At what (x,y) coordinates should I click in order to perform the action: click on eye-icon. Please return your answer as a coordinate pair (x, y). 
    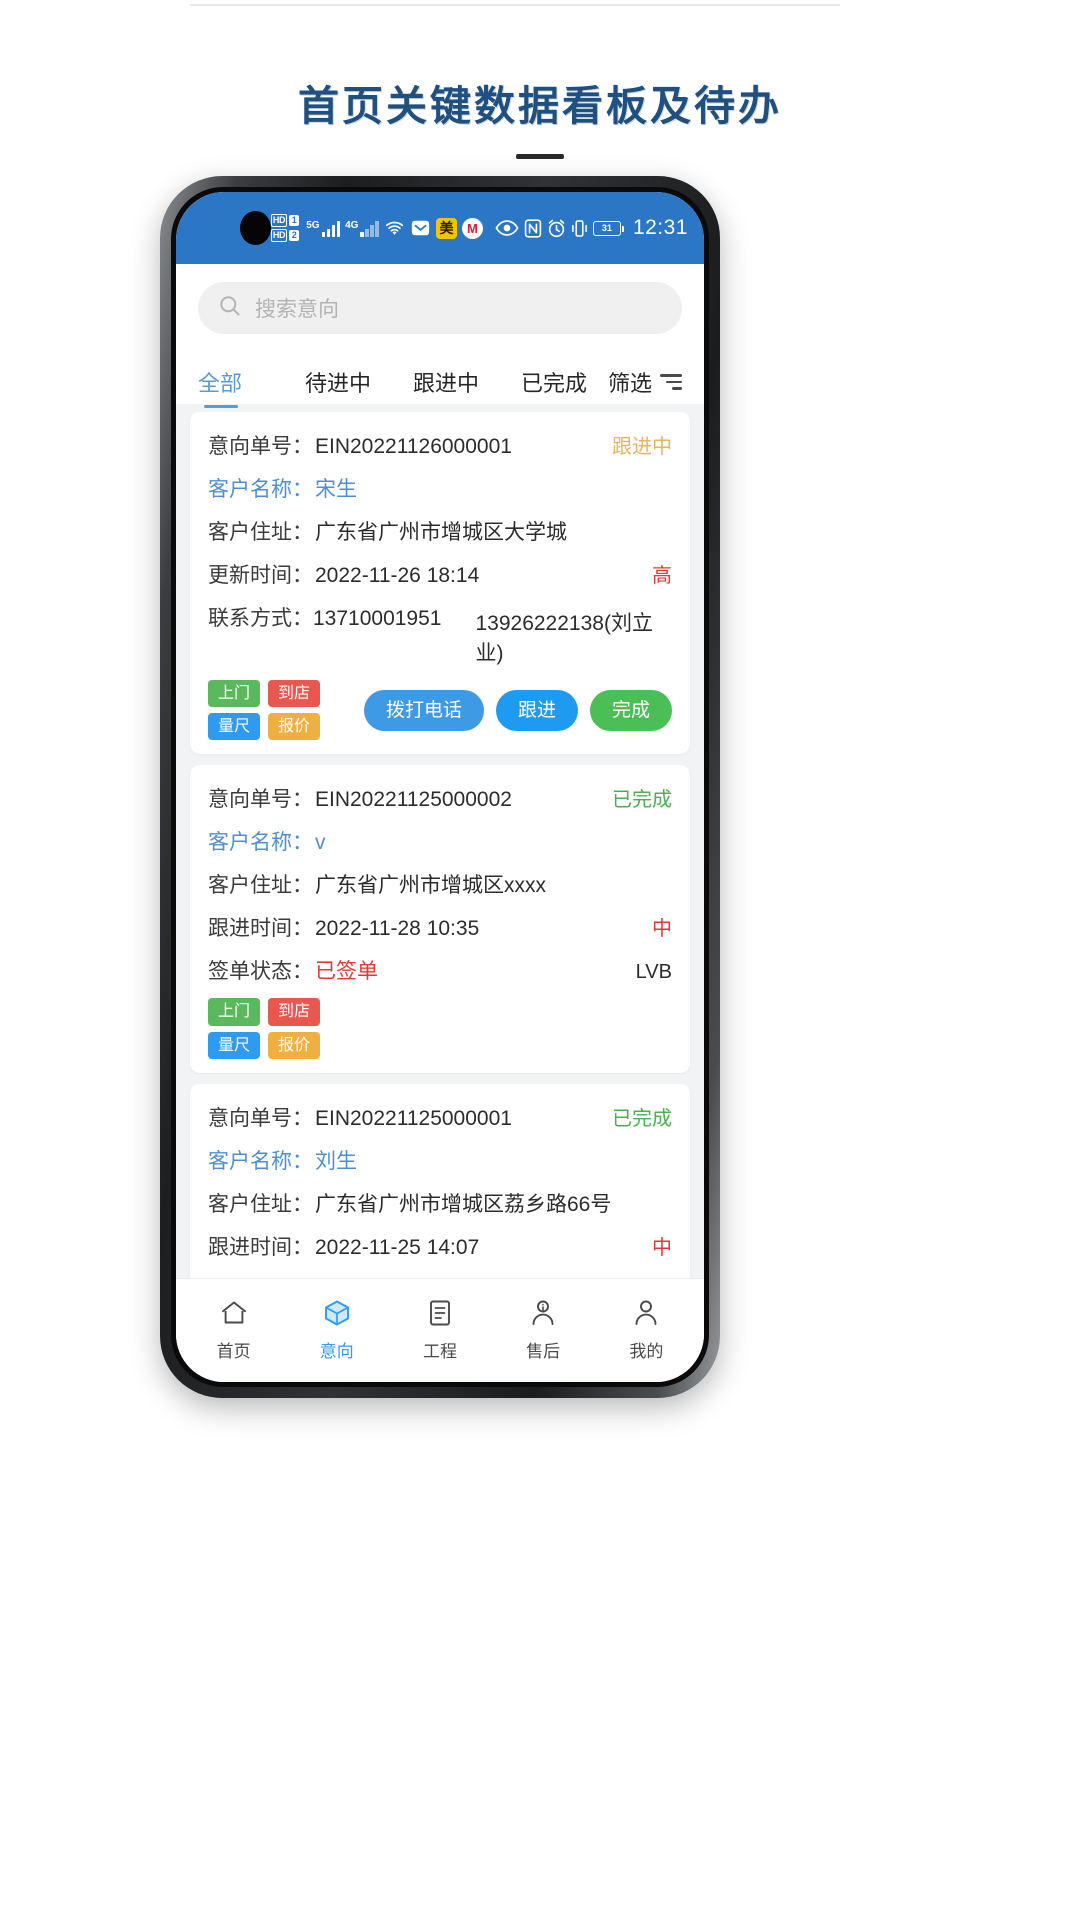
    Looking at the image, I should click on (507, 228).